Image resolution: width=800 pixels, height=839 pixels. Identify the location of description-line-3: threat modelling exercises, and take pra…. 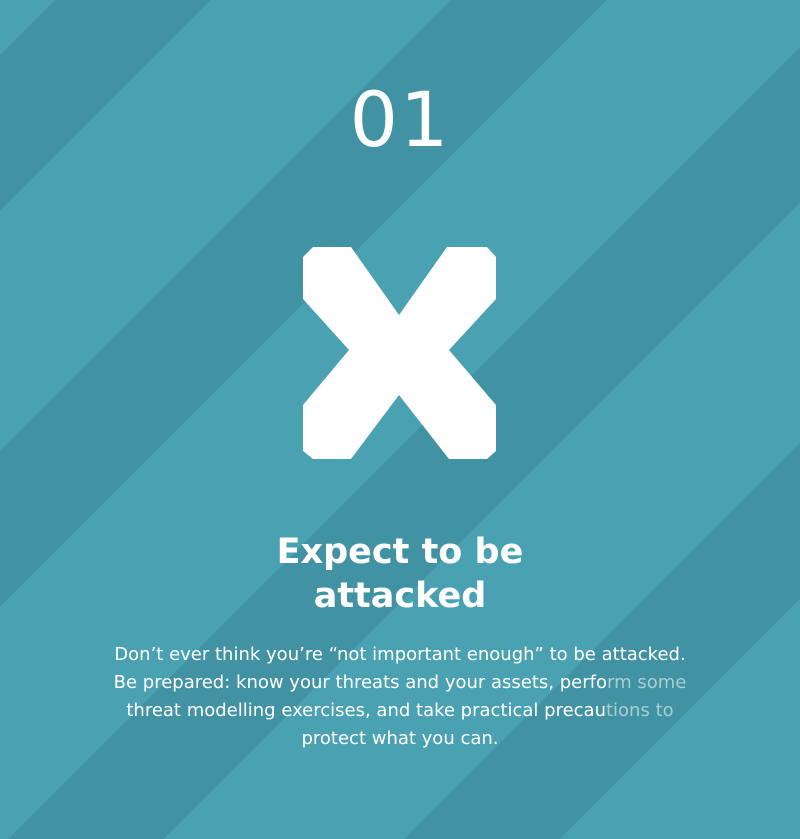
(400, 711).